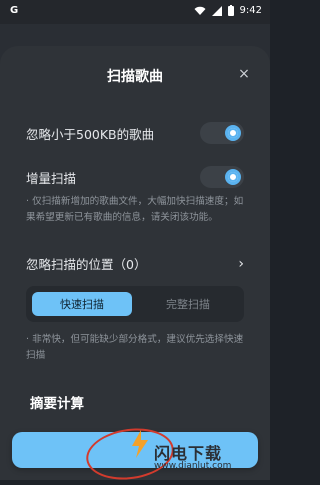 This screenshot has height=485, width=320. What do you see at coordinates (216, 10) in the screenshot?
I see `signal-icon` at bounding box center [216, 10].